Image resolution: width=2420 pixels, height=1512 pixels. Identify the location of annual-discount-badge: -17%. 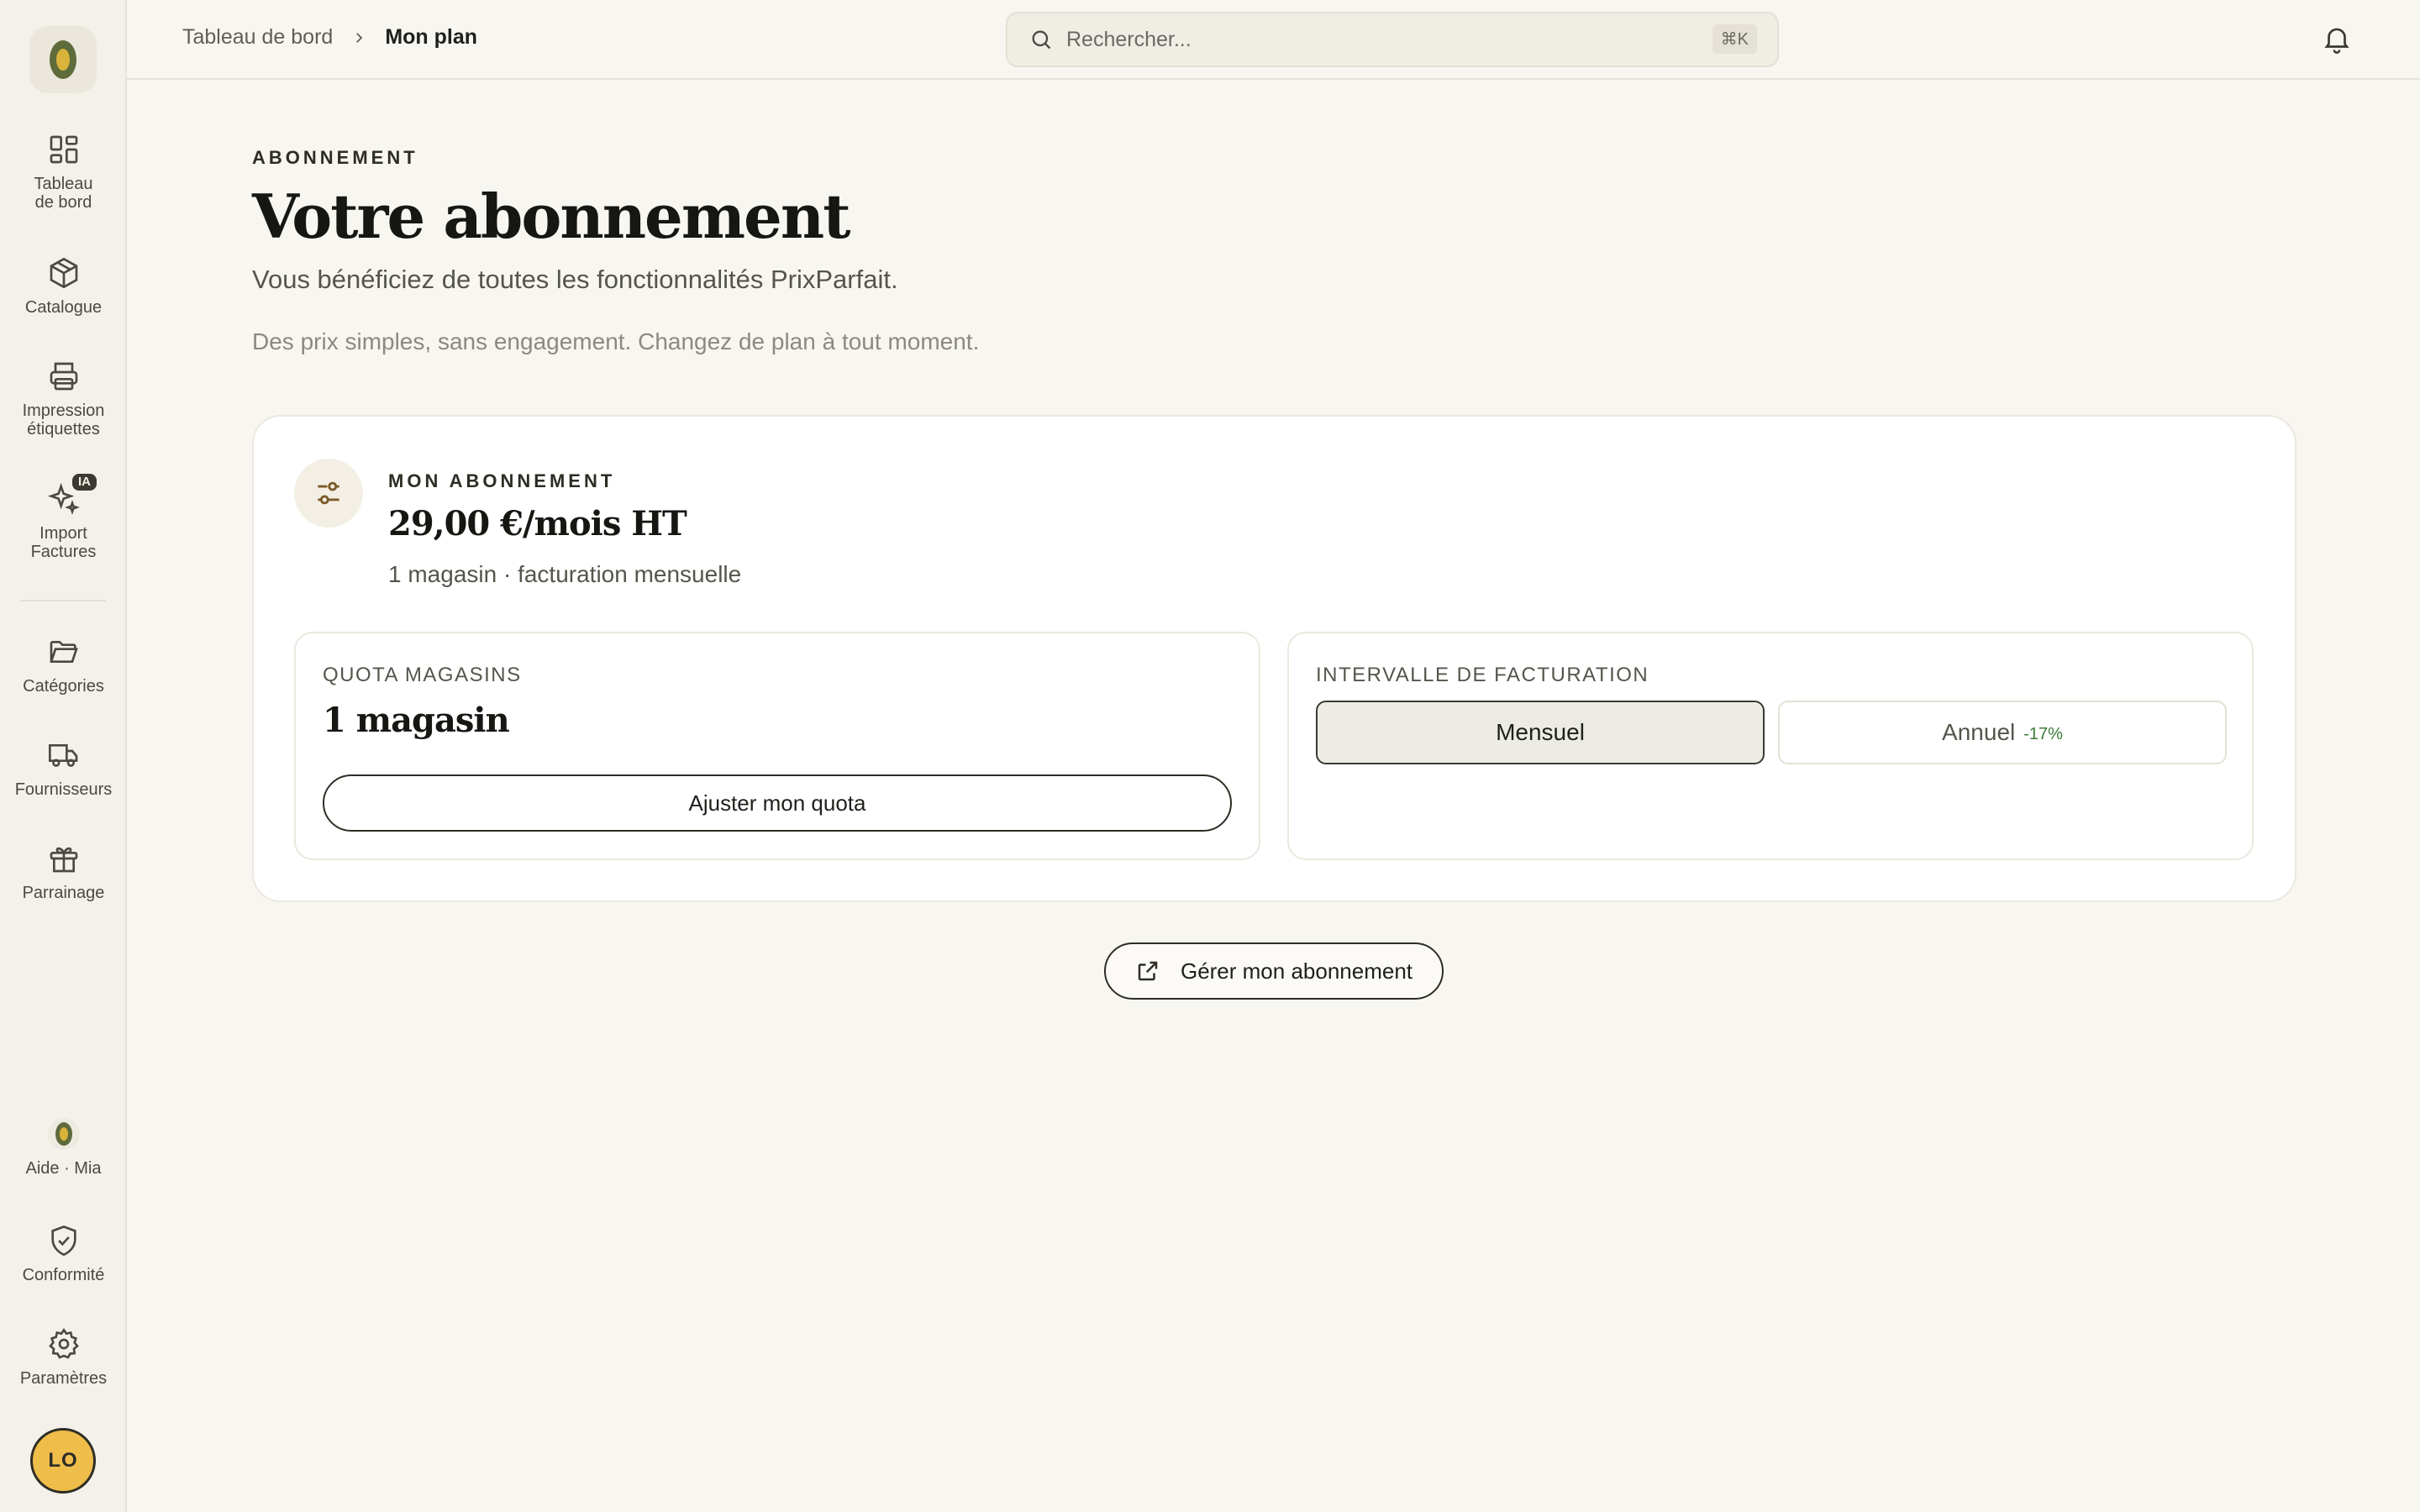
(2043, 733).